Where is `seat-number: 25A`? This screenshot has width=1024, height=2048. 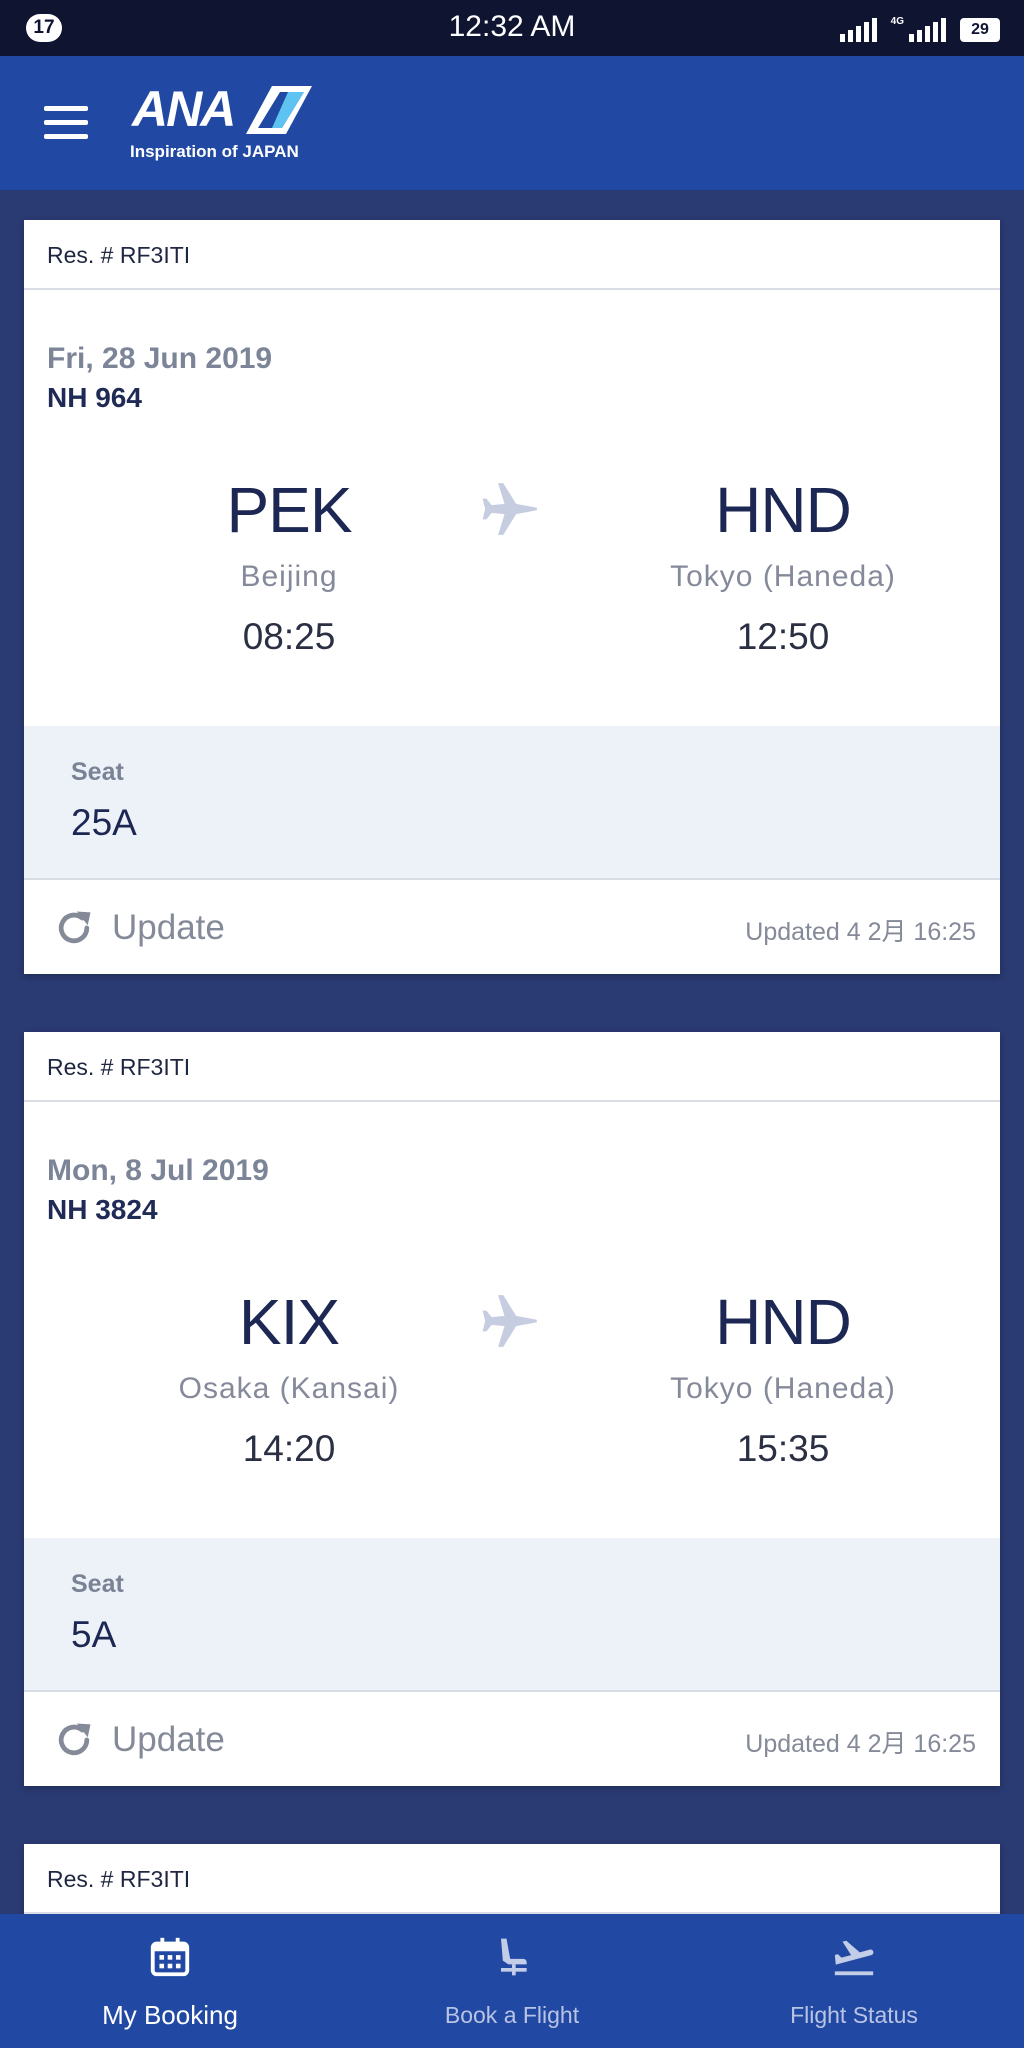
seat-number: 25A is located at coordinates (104, 822).